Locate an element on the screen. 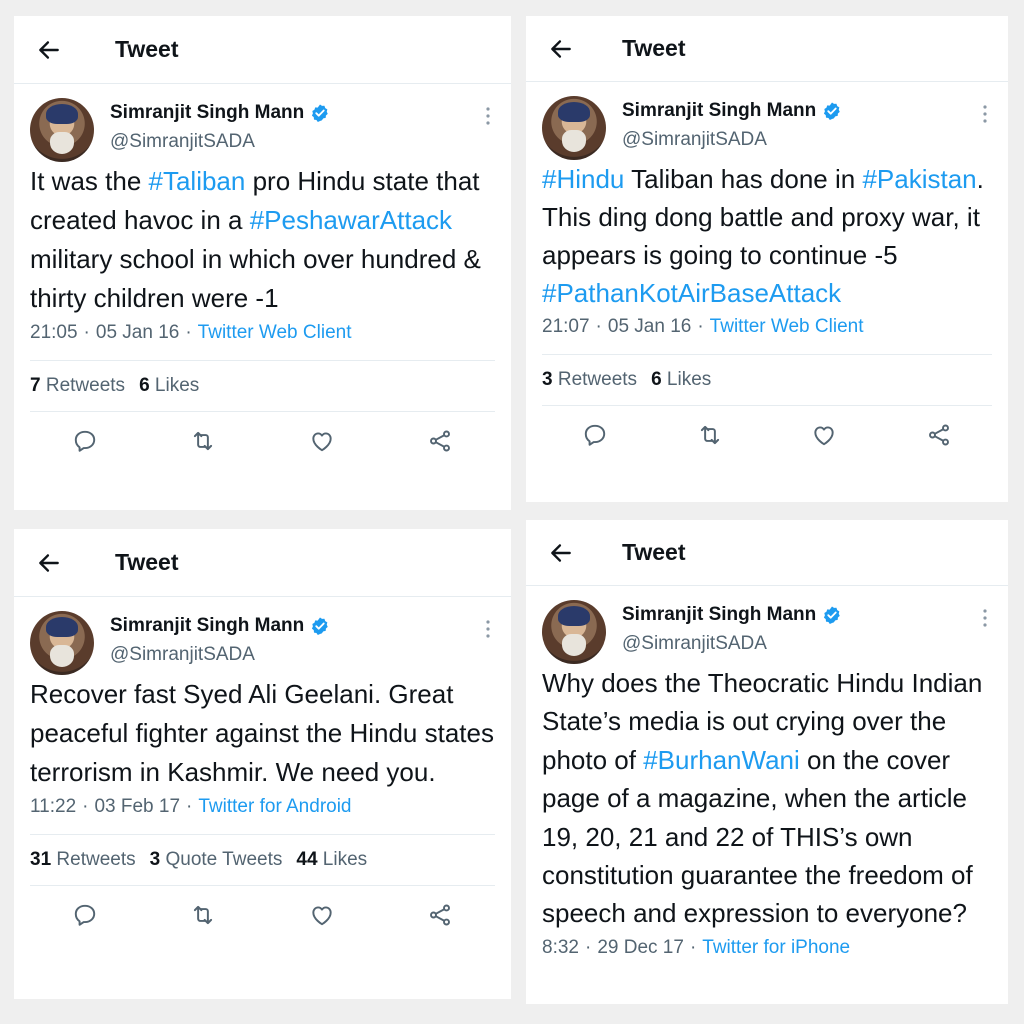 The image size is (1024, 1024). tweet-stats: 3 Retweets 6 Likes is located at coordinates (767, 380).